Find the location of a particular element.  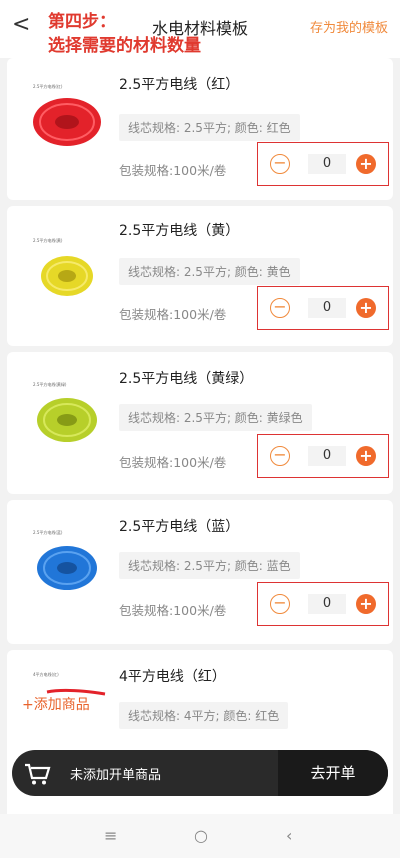

cart-bar: 未添加开单商品 去开单 is located at coordinates (200, 773).